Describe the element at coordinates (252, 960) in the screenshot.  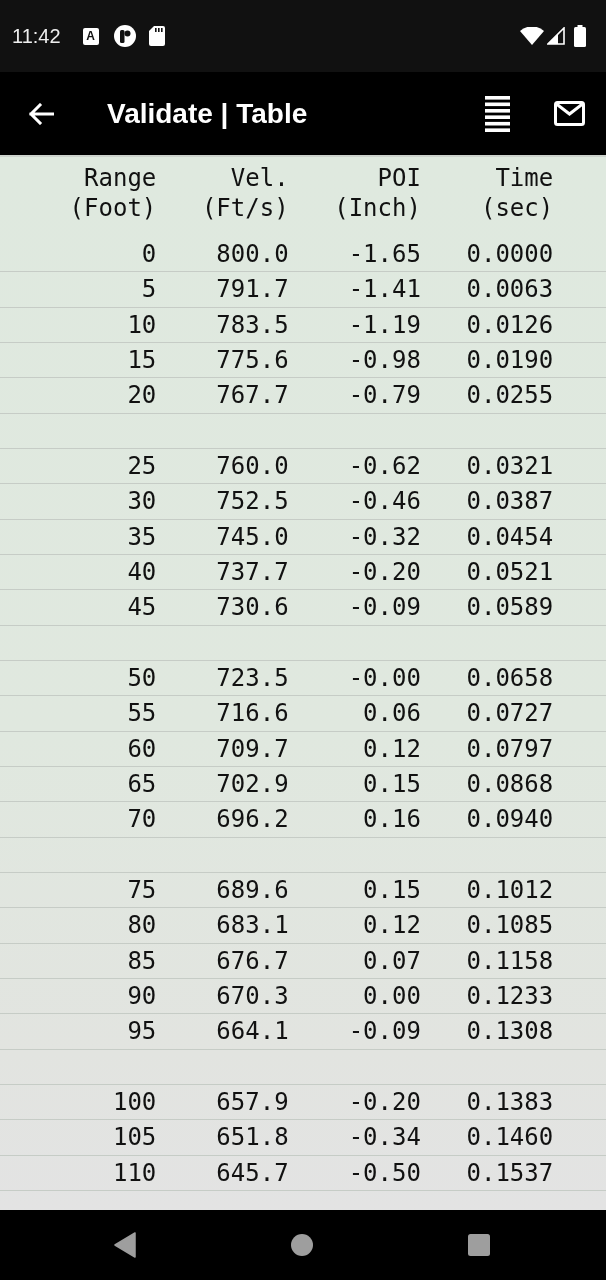
I see `table-cell: 676.7` at that location.